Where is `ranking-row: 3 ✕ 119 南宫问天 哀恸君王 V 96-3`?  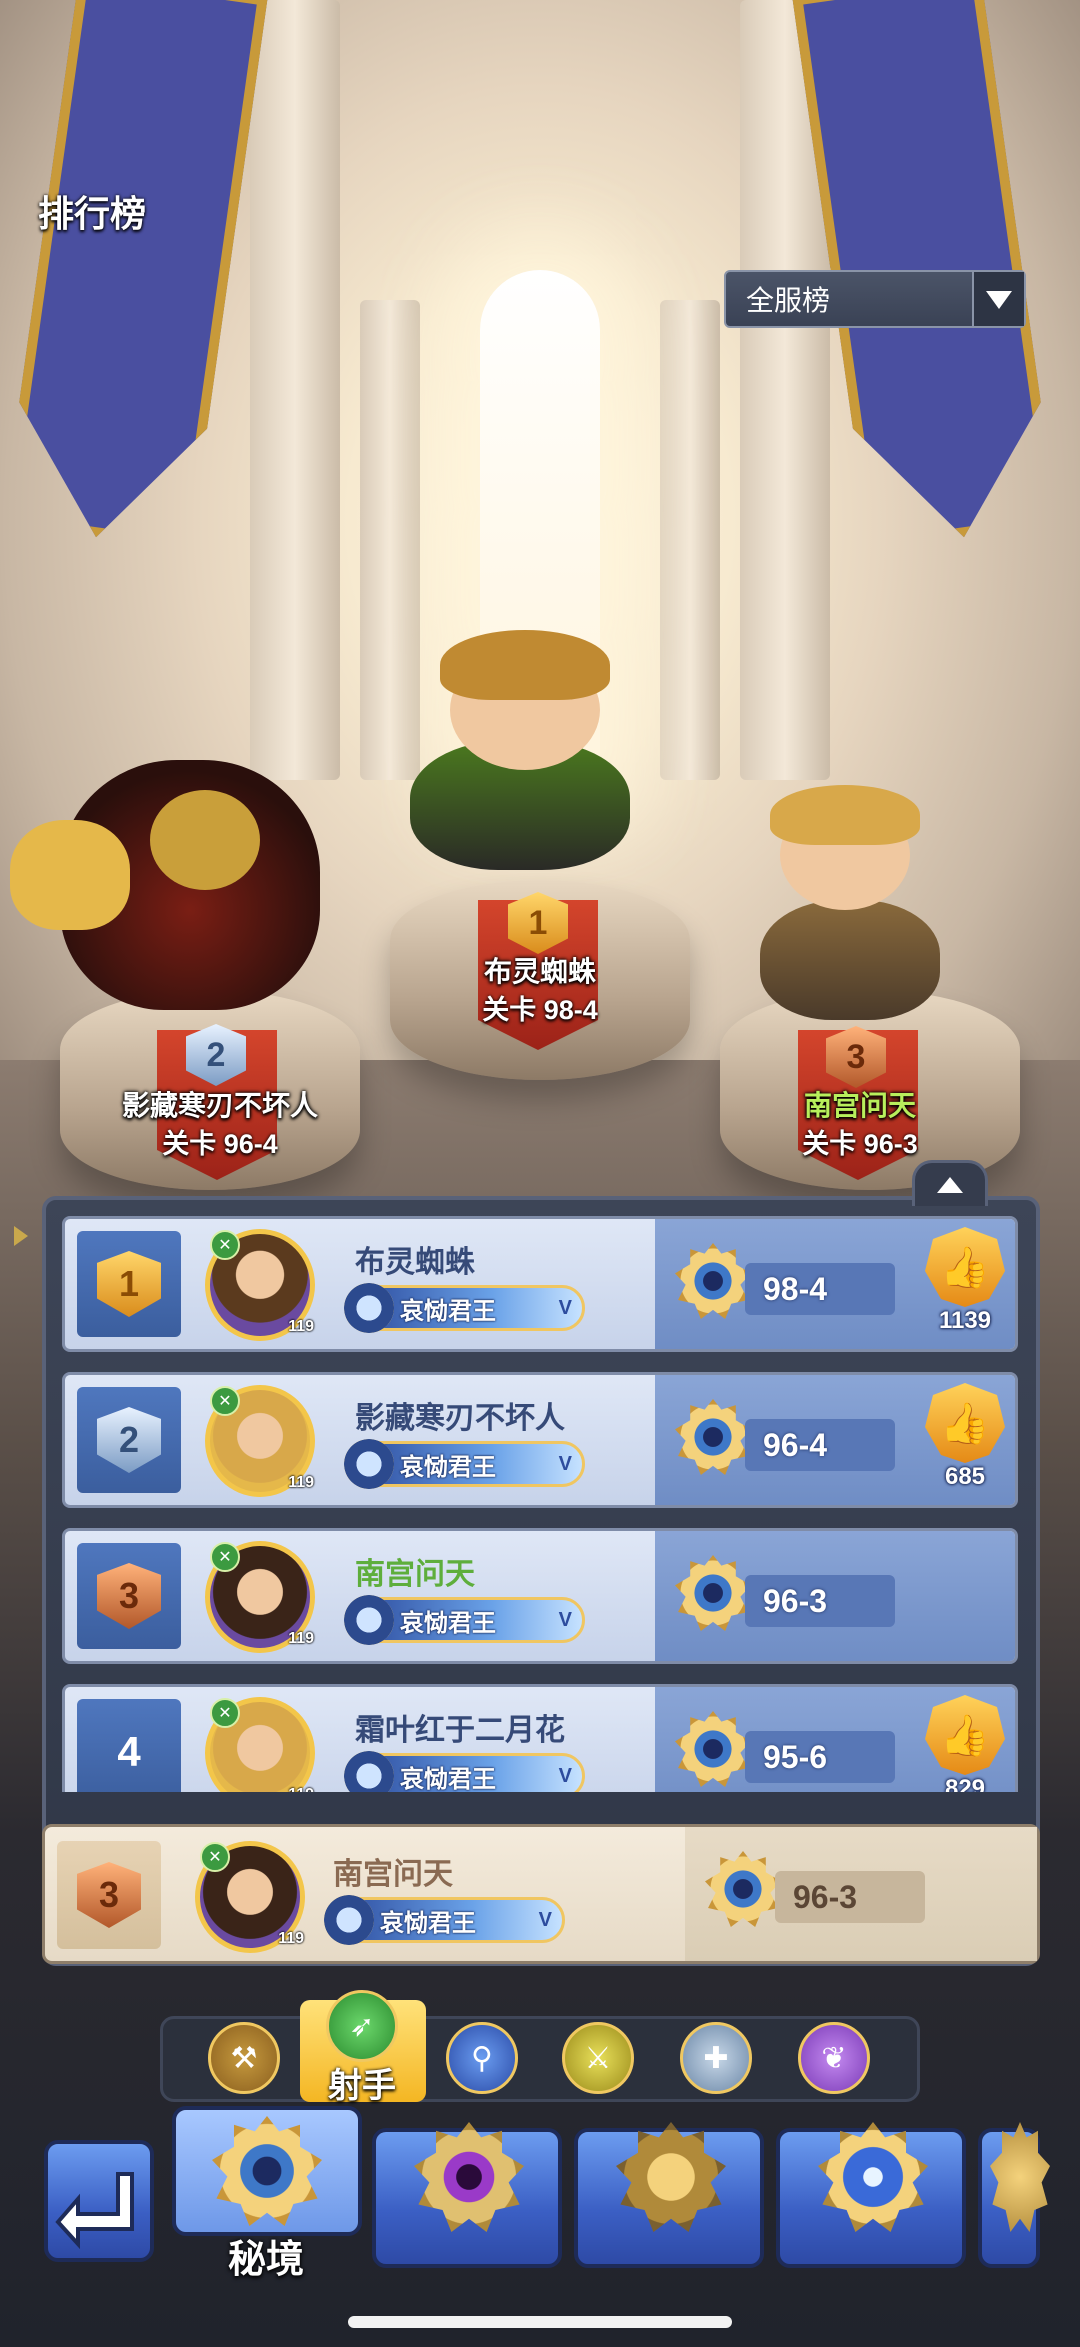
ranking-row: 3 ✕ 119 南宫问天 哀恸君王 V 96-3 is located at coordinates (540, 1596).